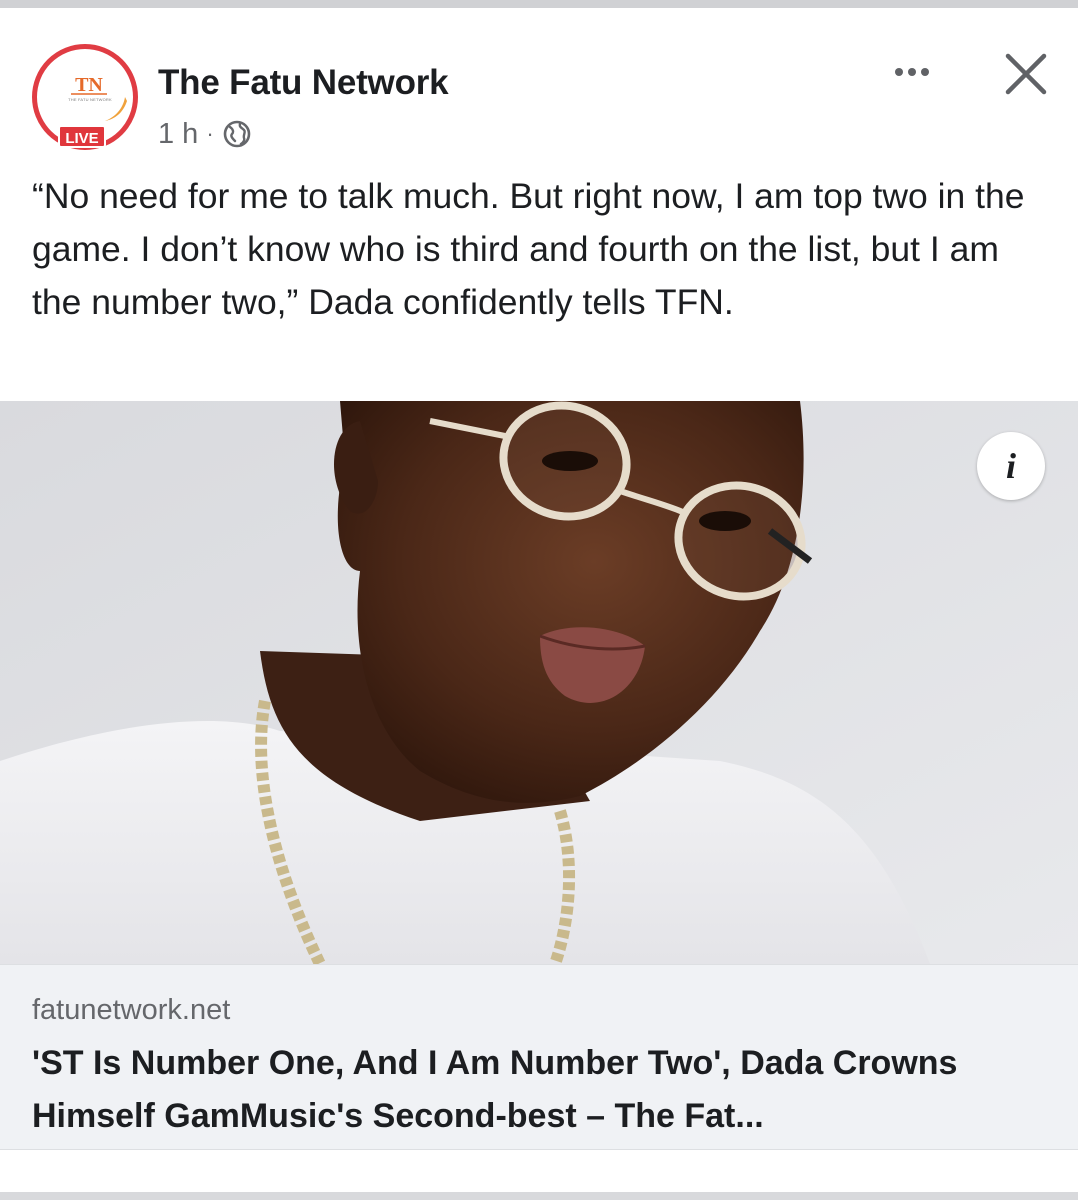 This screenshot has height=1200, width=1078. I want to click on page-avatar: TN THE FATU NETWORK LIVE, so click(85, 97).